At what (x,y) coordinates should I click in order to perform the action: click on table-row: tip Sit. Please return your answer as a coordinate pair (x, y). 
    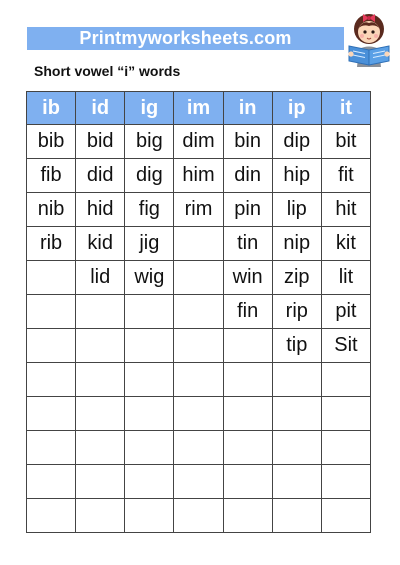
    Looking at the image, I should click on (198, 345).